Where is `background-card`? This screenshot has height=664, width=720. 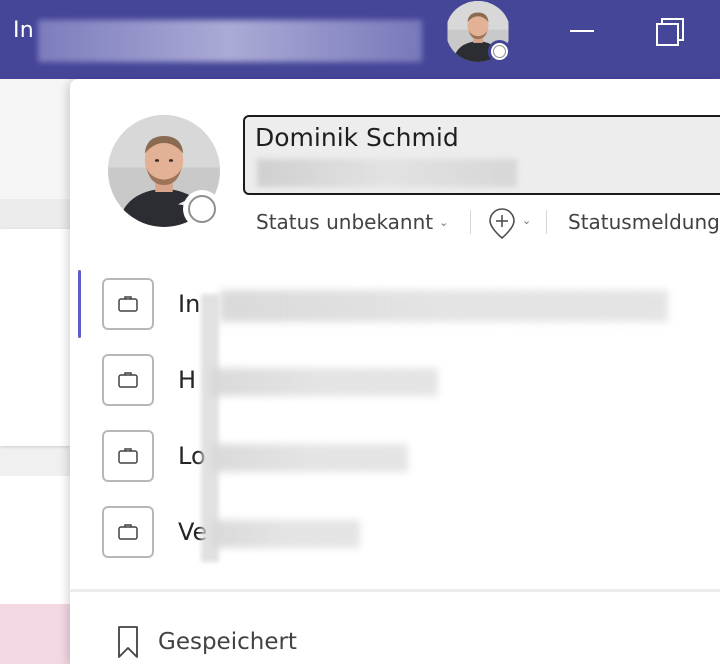
background-card is located at coordinates (35, 337).